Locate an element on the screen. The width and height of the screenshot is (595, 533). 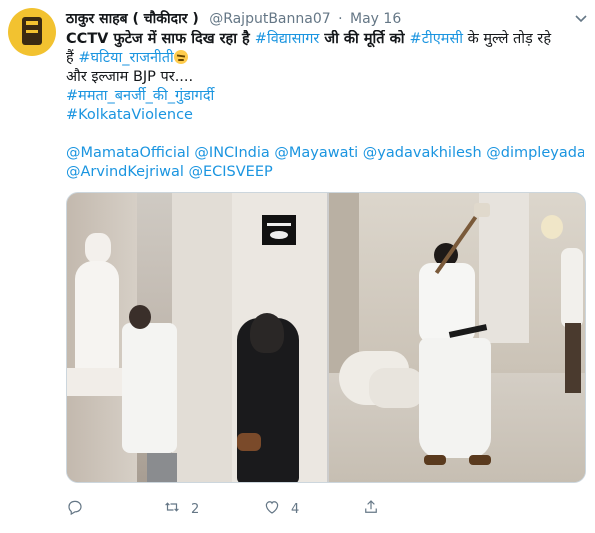
tweet-actions: 2 4 is located at coordinates (321, 509).